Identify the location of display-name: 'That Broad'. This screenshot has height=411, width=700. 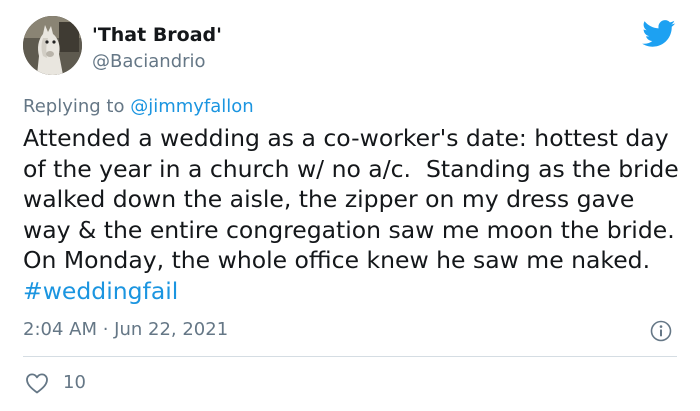
(157, 35).